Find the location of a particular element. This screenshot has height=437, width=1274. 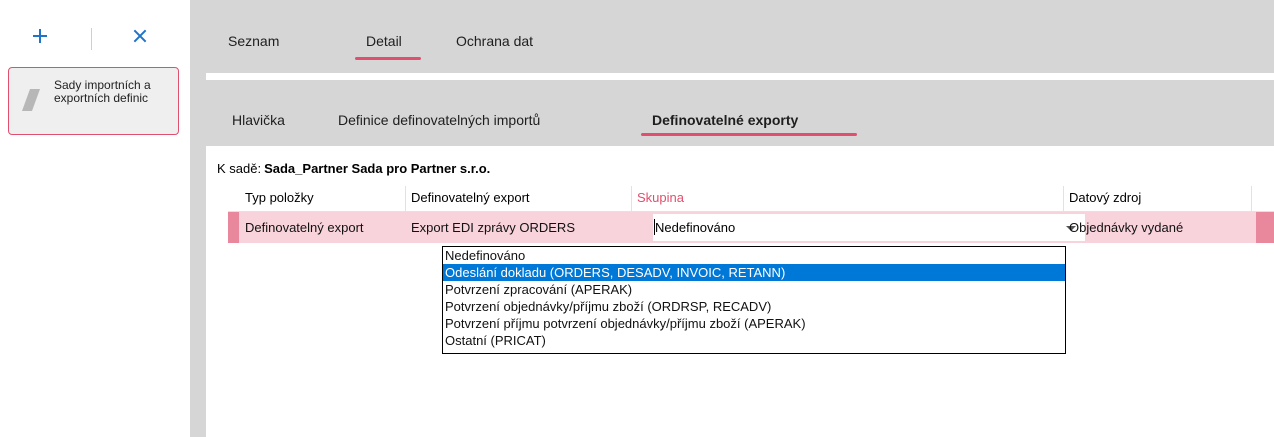

card-label: Sady importních a exportních definic is located at coordinates (102, 91).